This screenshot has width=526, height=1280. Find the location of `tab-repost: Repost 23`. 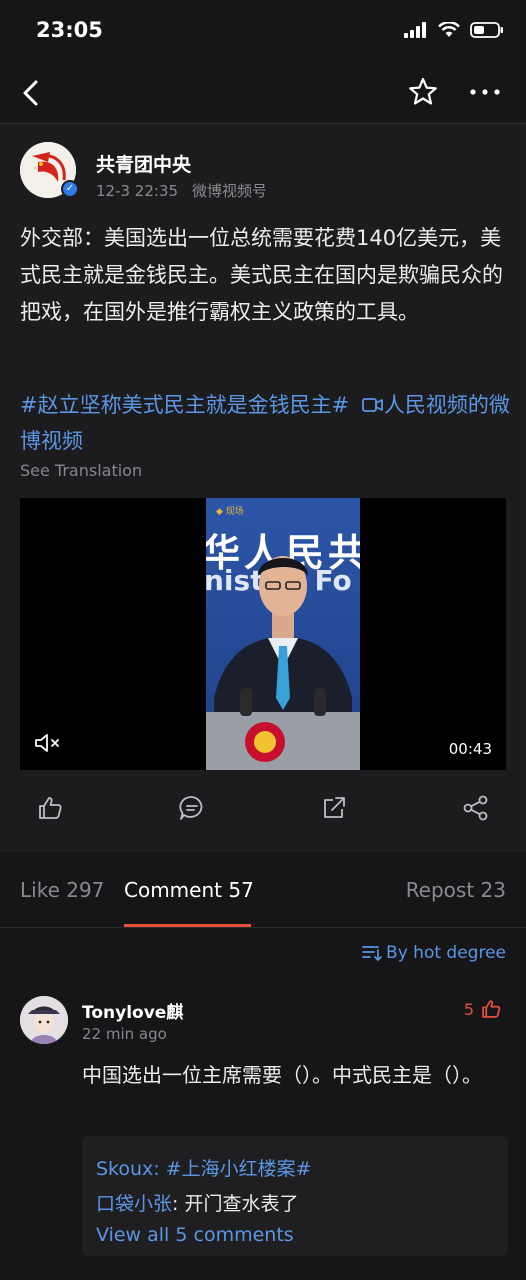

tab-repost: Repost 23 is located at coordinates (456, 890).